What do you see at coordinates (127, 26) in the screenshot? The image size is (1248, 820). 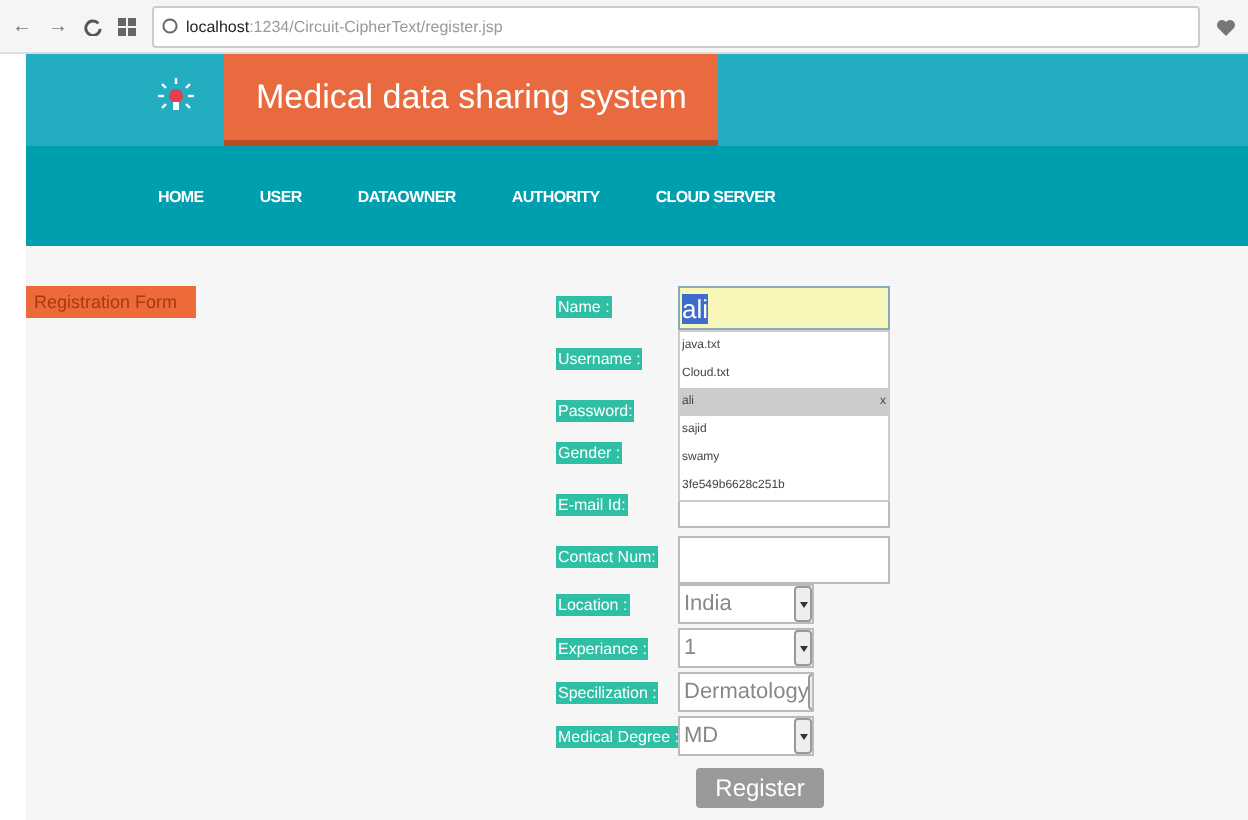 I see `grid-icon` at bounding box center [127, 26].